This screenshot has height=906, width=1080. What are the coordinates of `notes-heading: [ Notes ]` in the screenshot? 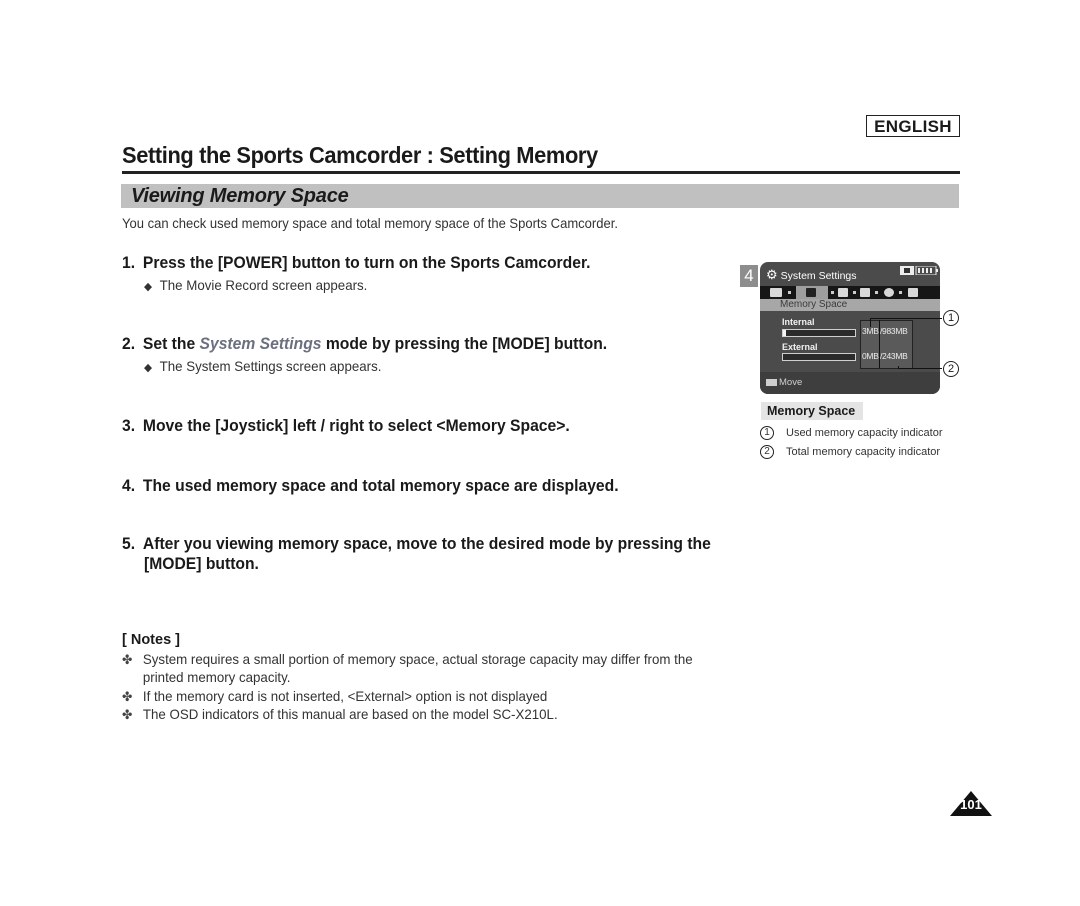 It's located at (151, 640).